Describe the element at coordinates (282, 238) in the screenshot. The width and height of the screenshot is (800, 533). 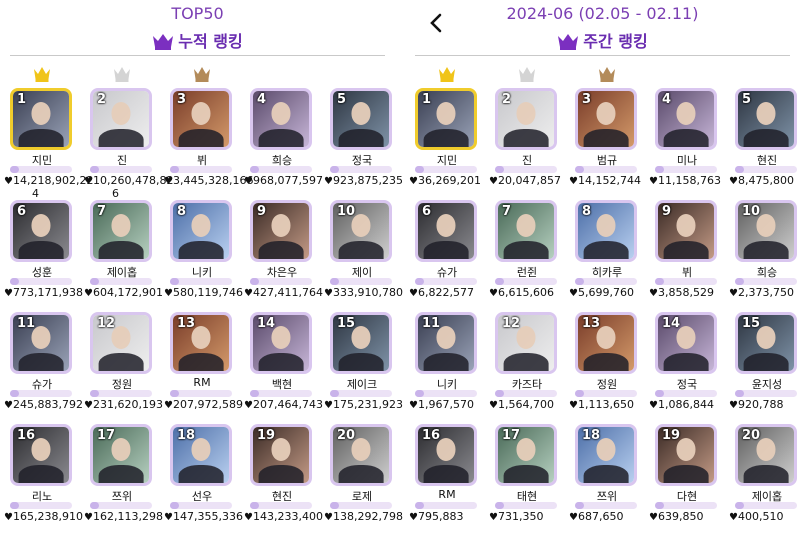
I see `rank-card: 9 차은우 ♥427,411,764` at that location.